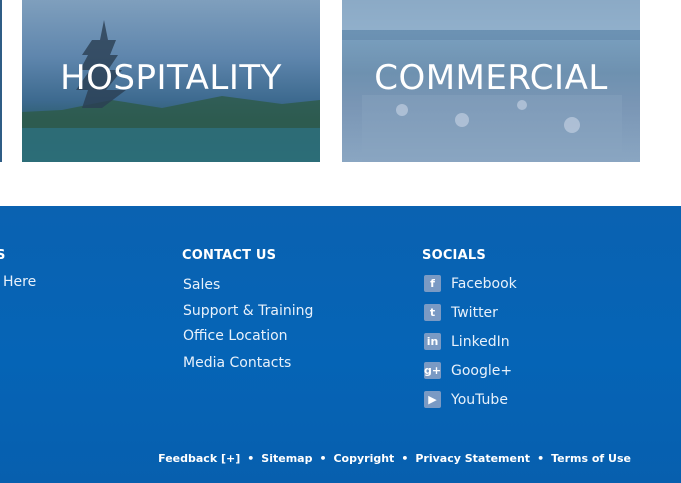 The height and width of the screenshot is (483, 681). What do you see at coordinates (480, 342) in the screenshot?
I see `social-link-linkedin: LinkedIn` at bounding box center [480, 342].